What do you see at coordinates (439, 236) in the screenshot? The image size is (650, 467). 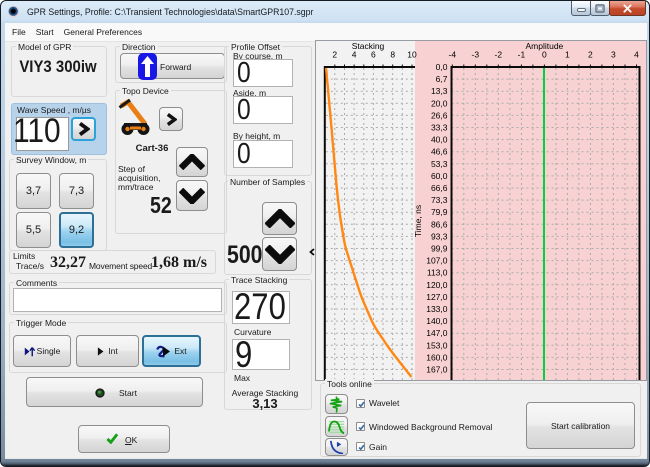 I see `svg-text: 93,3` at bounding box center [439, 236].